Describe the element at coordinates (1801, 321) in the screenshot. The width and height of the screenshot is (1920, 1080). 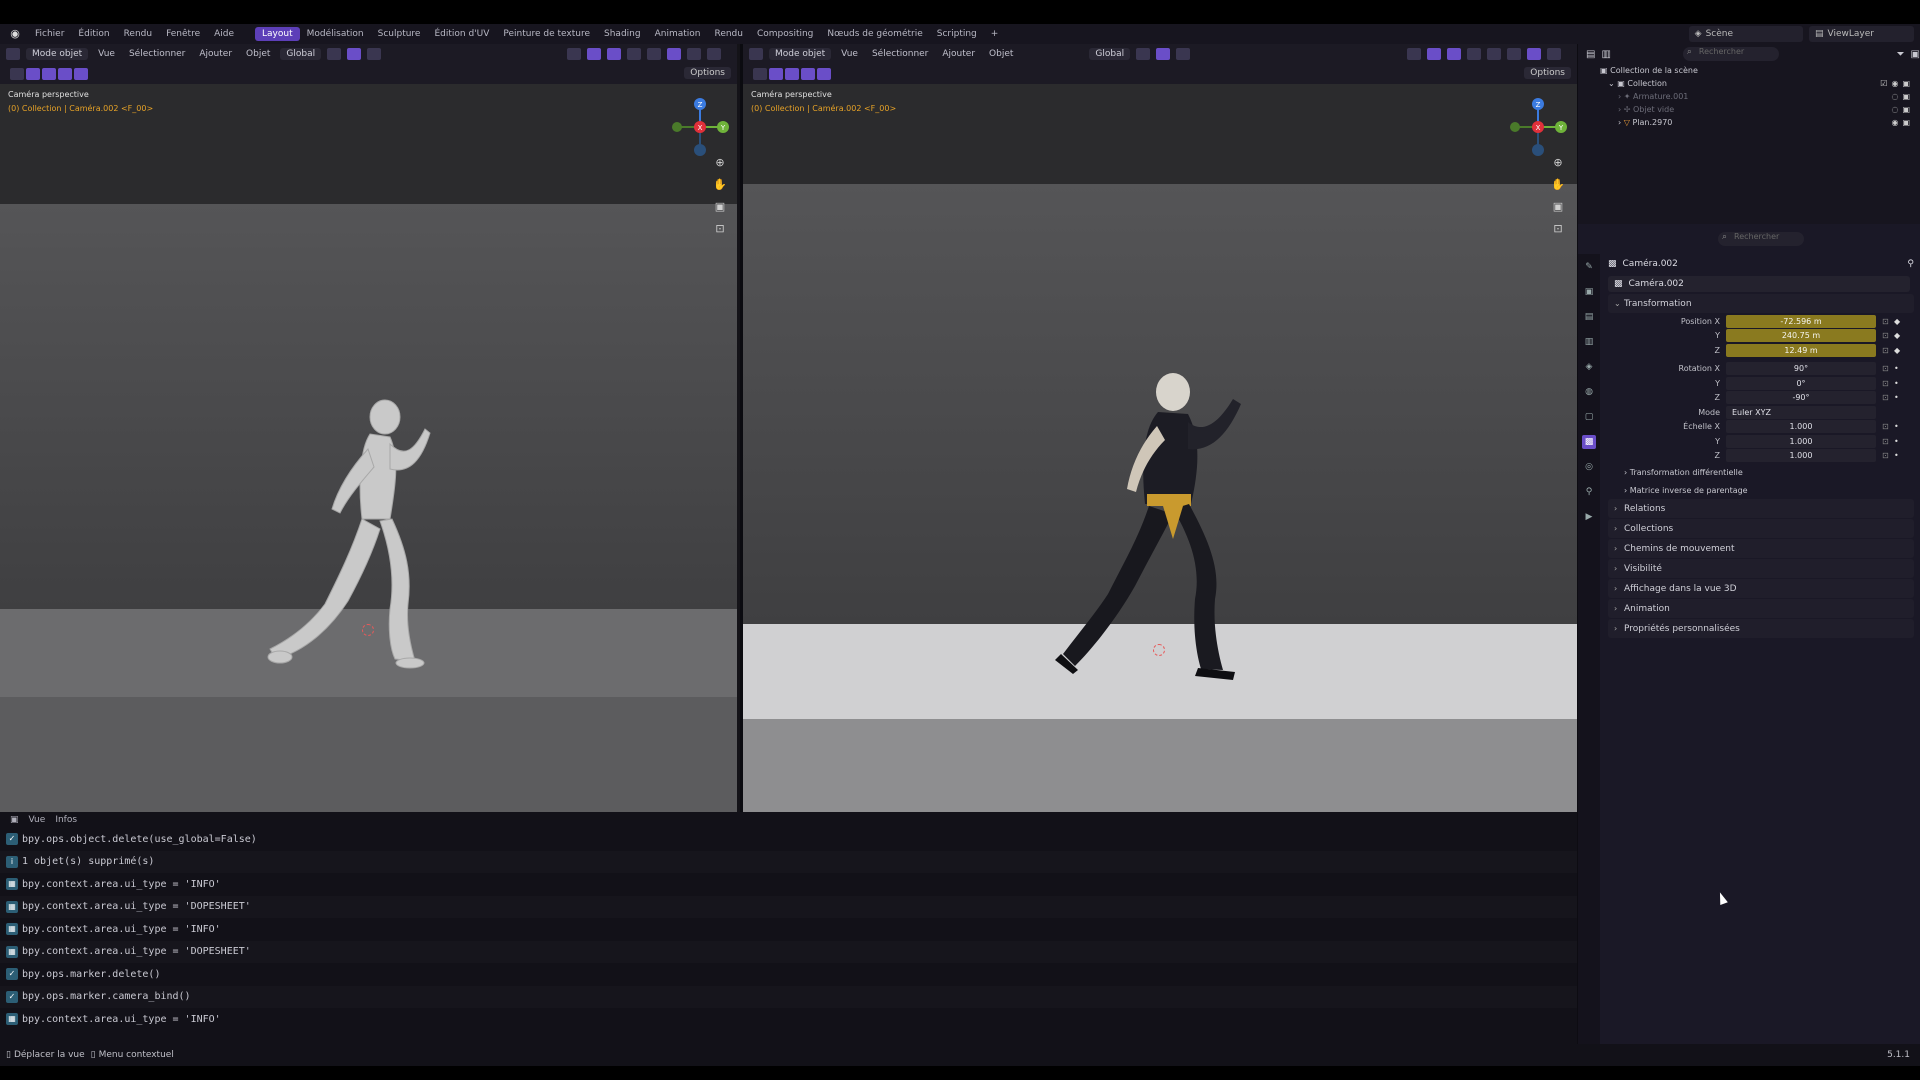
I see `position-x-field: -72.596 m` at that location.